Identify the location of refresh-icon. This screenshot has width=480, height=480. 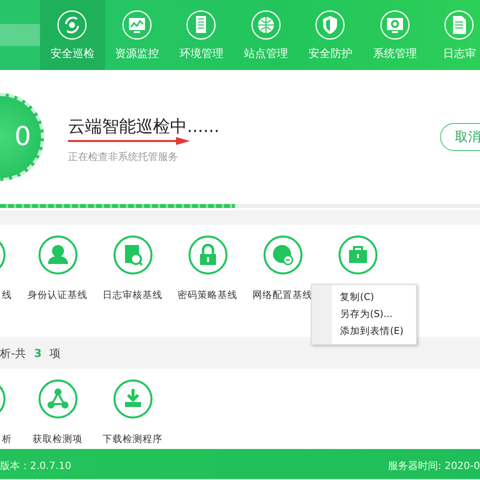
(72, 25).